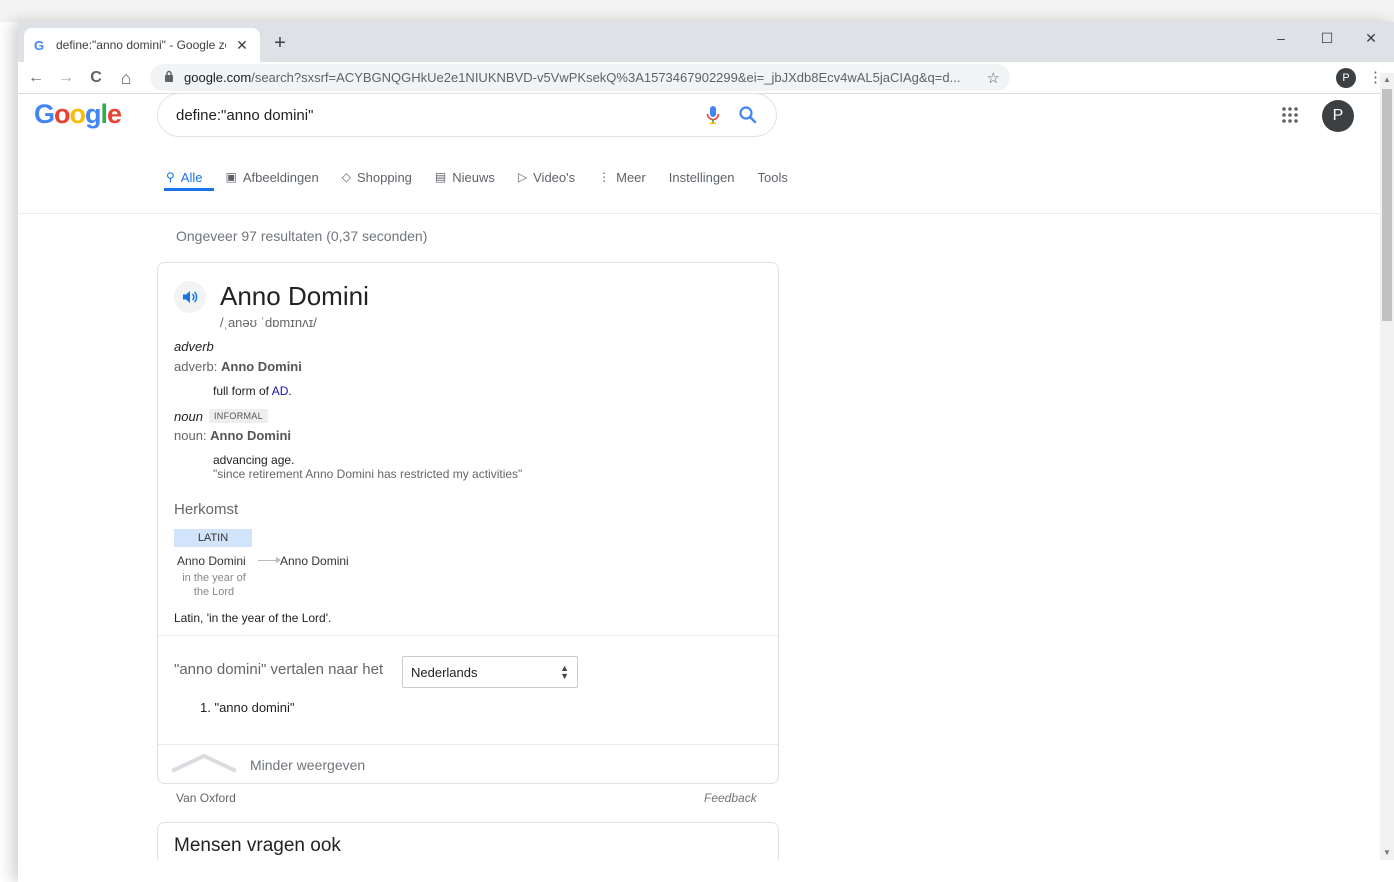 This screenshot has width=1394, height=882. What do you see at coordinates (1290, 115) in the screenshot?
I see `google-apps-icon` at bounding box center [1290, 115].